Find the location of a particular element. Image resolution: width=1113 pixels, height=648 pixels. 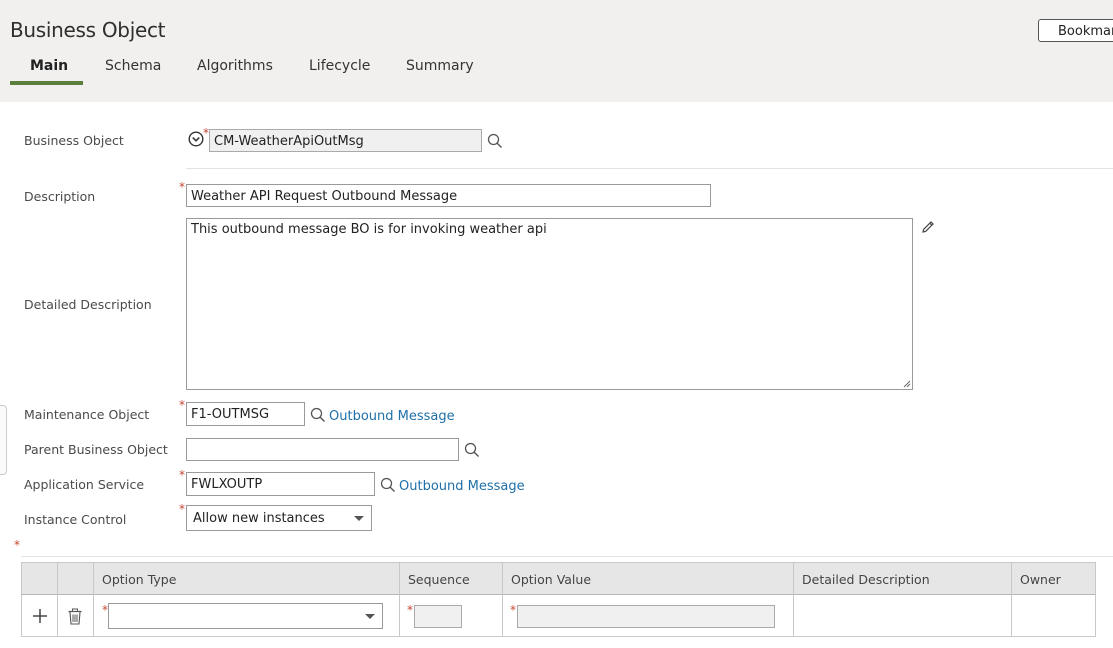

grid-cell-sequence: * is located at coordinates (451, 616).